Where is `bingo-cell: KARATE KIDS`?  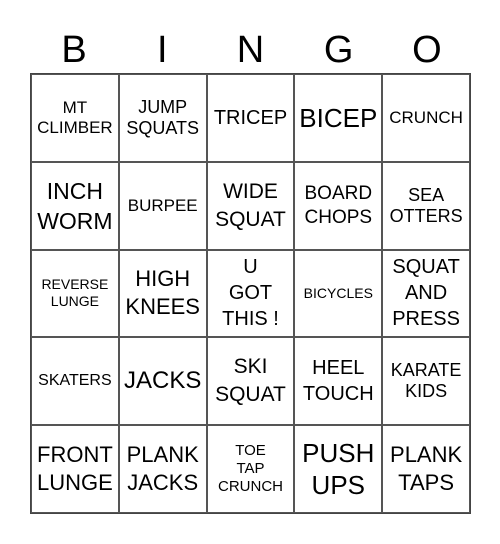 bingo-cell: KARATE KIDS is located at coordinates (426, 381).